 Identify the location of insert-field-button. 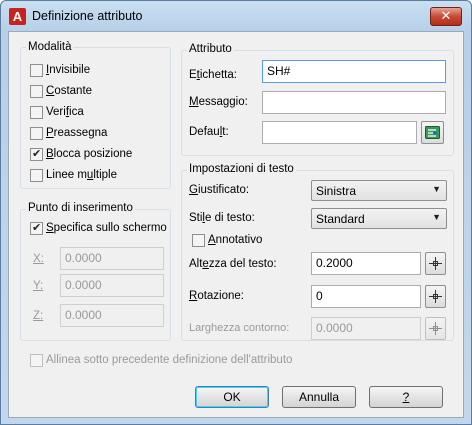
(432, 132).